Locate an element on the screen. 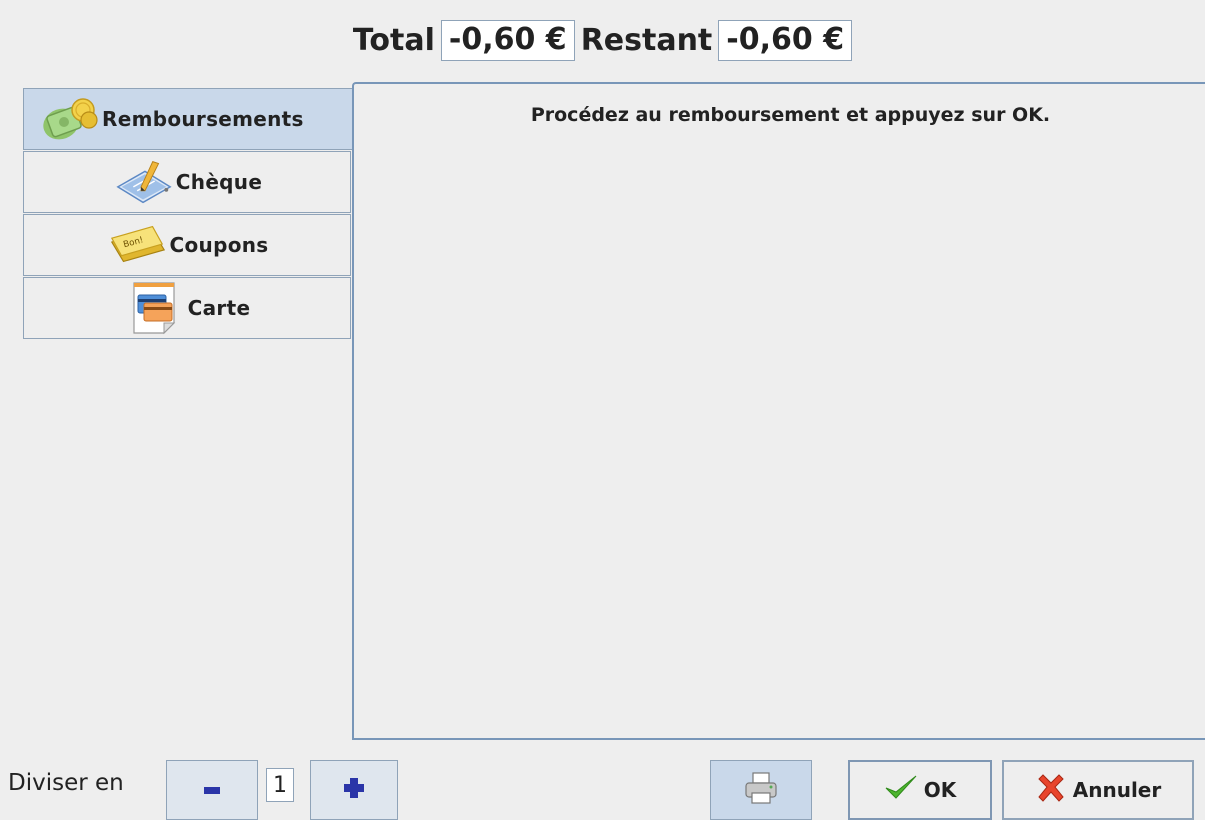 The width and height of the screenshot is (1205, 820). payment-summary-header: Total -0,60 € Restant -0,60 € is located at coordinates (602, 40).